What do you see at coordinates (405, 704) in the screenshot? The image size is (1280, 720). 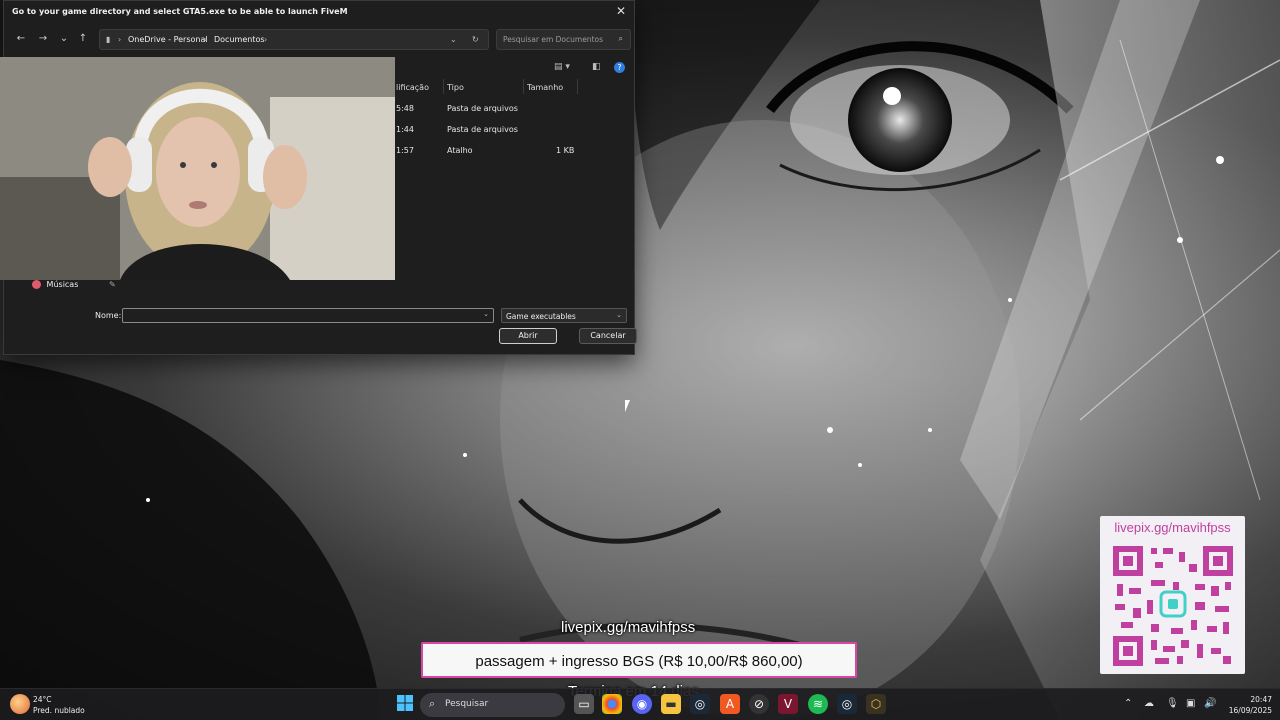 I see `start-windows-icon` at bounding box center [405, 704].